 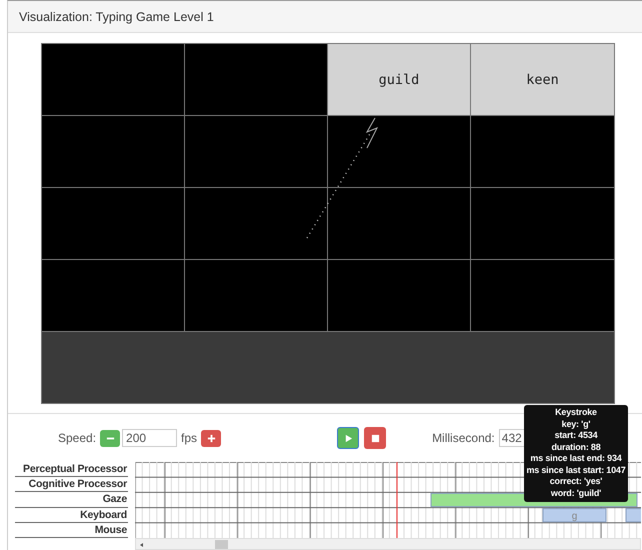 What do you see at coordinates (576, 424) in the screenshot?
I see `tooltip-line: key: 'g'` at bounding box center [576, 424].